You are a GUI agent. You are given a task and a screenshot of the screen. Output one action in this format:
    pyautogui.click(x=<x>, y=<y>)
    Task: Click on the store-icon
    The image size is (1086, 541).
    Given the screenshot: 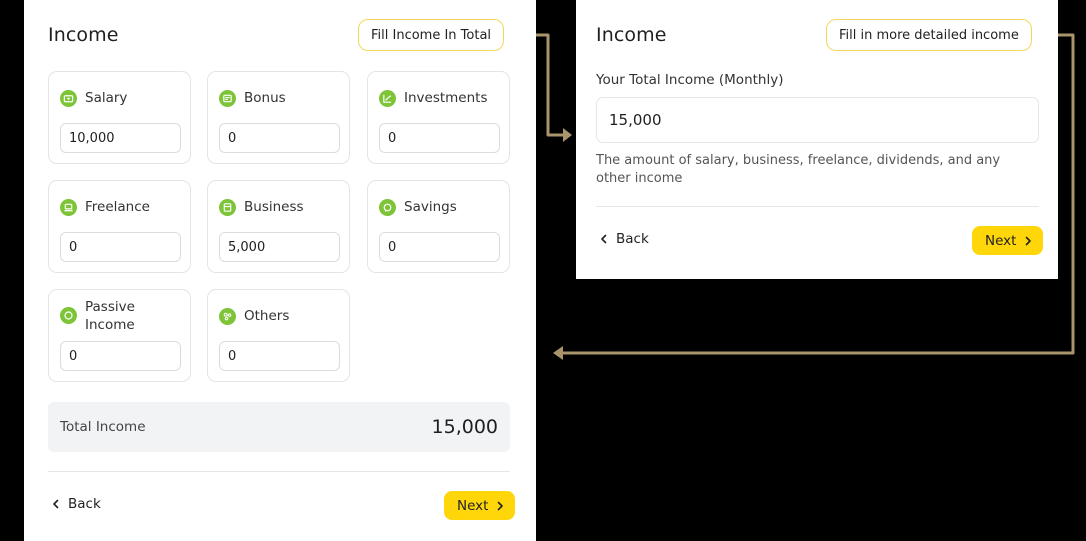 What is the action you would take?
    pyautogui.click(x=227, y=207)
    